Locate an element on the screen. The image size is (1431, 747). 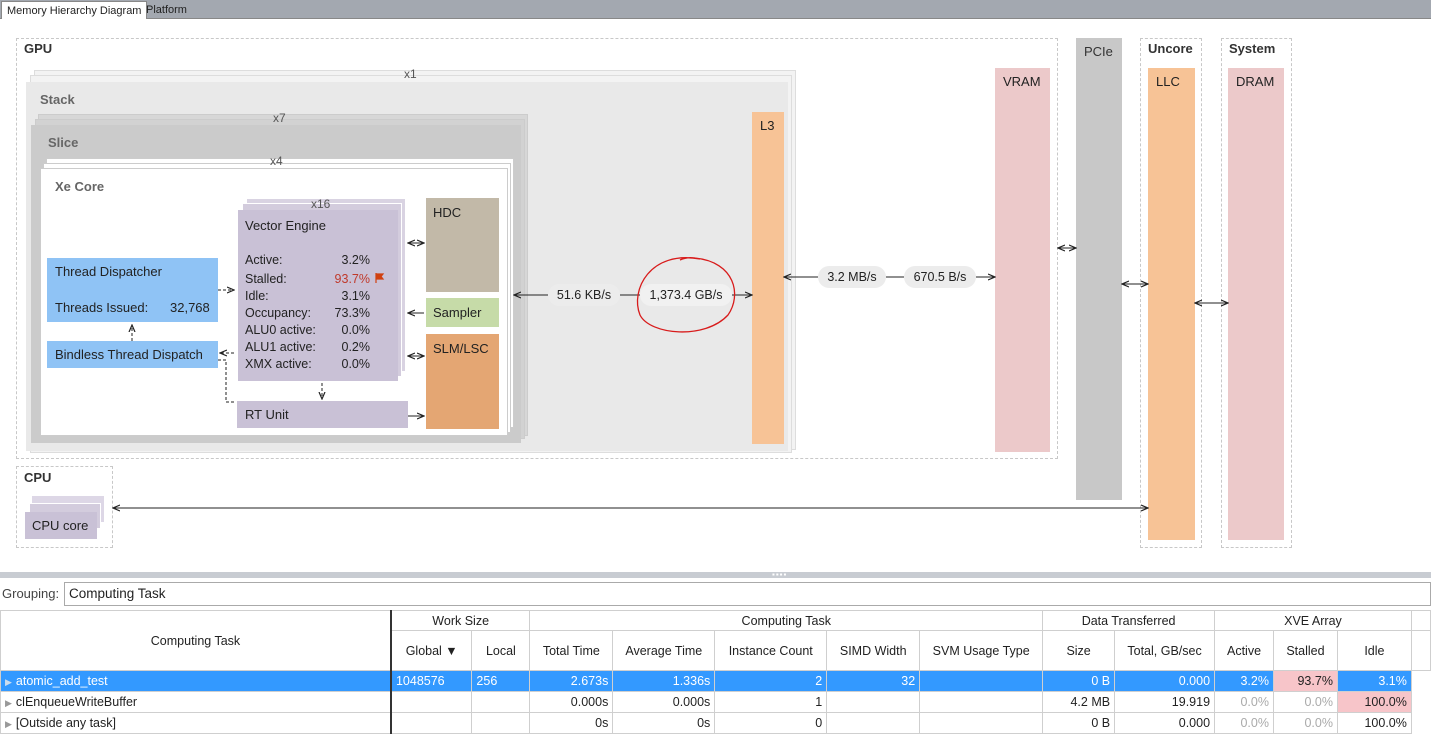
grouping-label: Grouping: is located at coordinates (31, 593).